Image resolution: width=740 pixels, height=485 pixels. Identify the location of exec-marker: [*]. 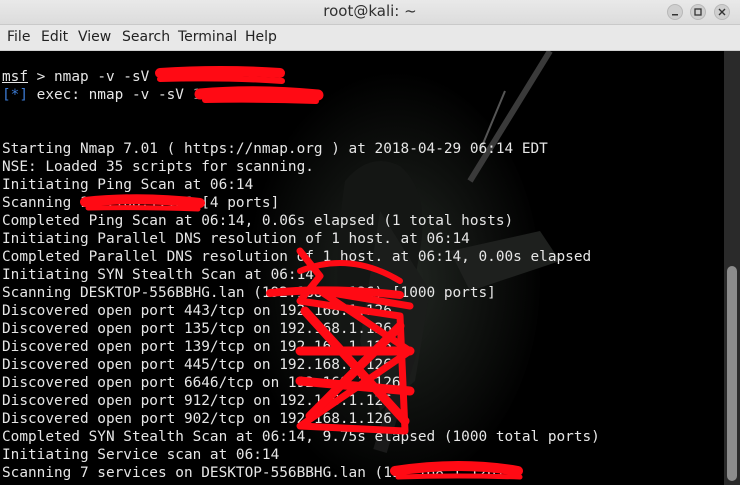
(15, 95).